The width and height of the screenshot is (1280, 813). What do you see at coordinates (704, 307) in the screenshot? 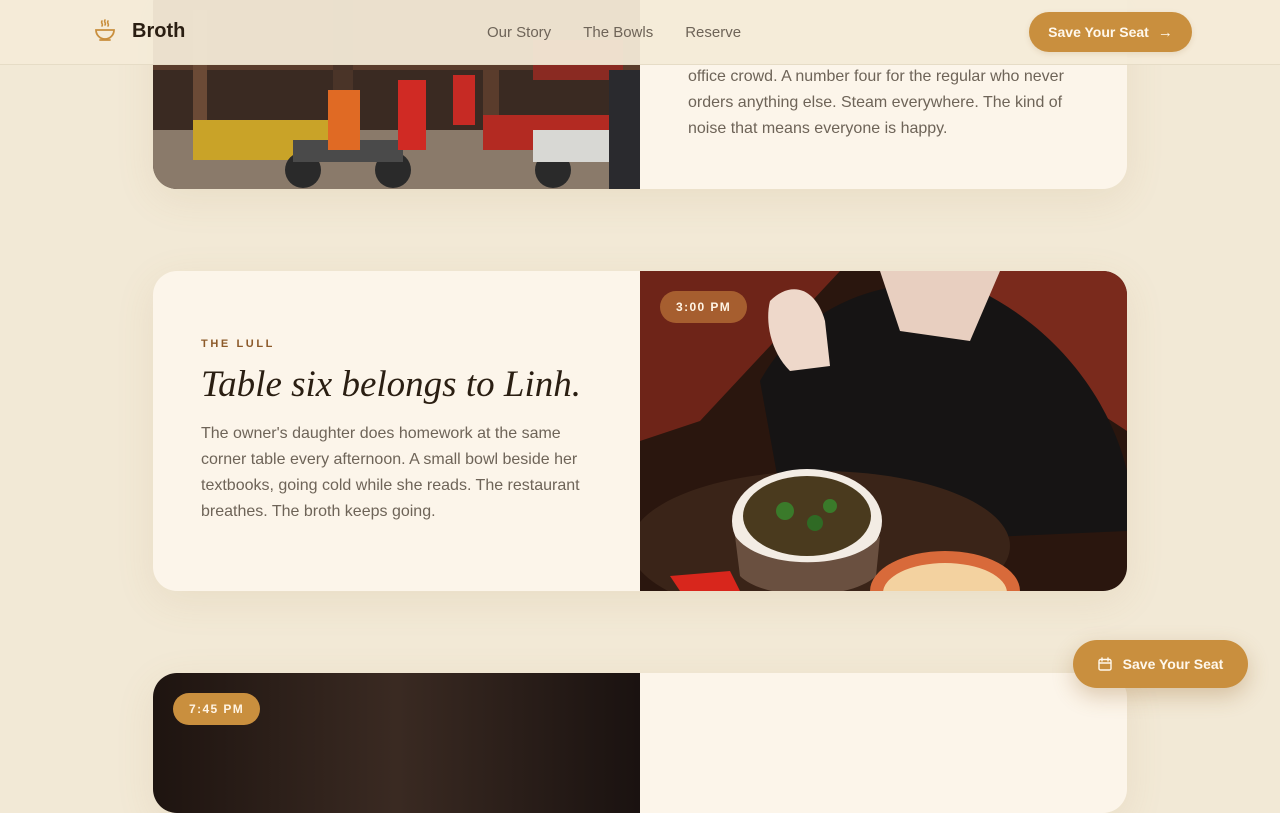
I see `time-badge: 3:00 PM` at bounding box center [704, 307].